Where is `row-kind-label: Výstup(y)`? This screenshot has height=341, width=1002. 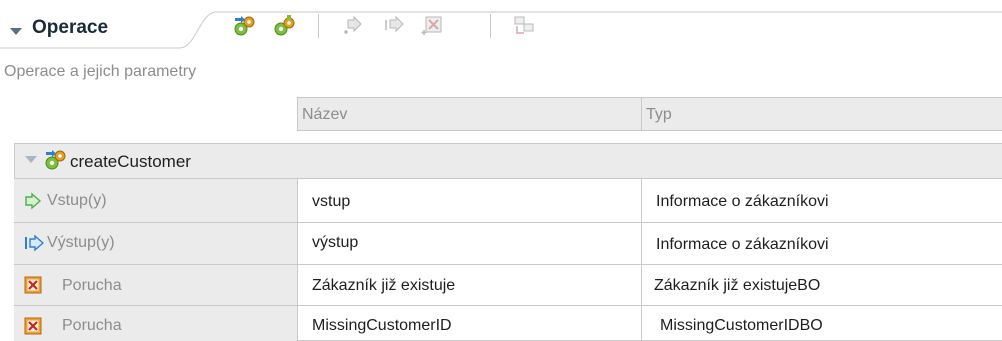 row-kind-label: Výstup(y) is located at coordinates (81, 242).